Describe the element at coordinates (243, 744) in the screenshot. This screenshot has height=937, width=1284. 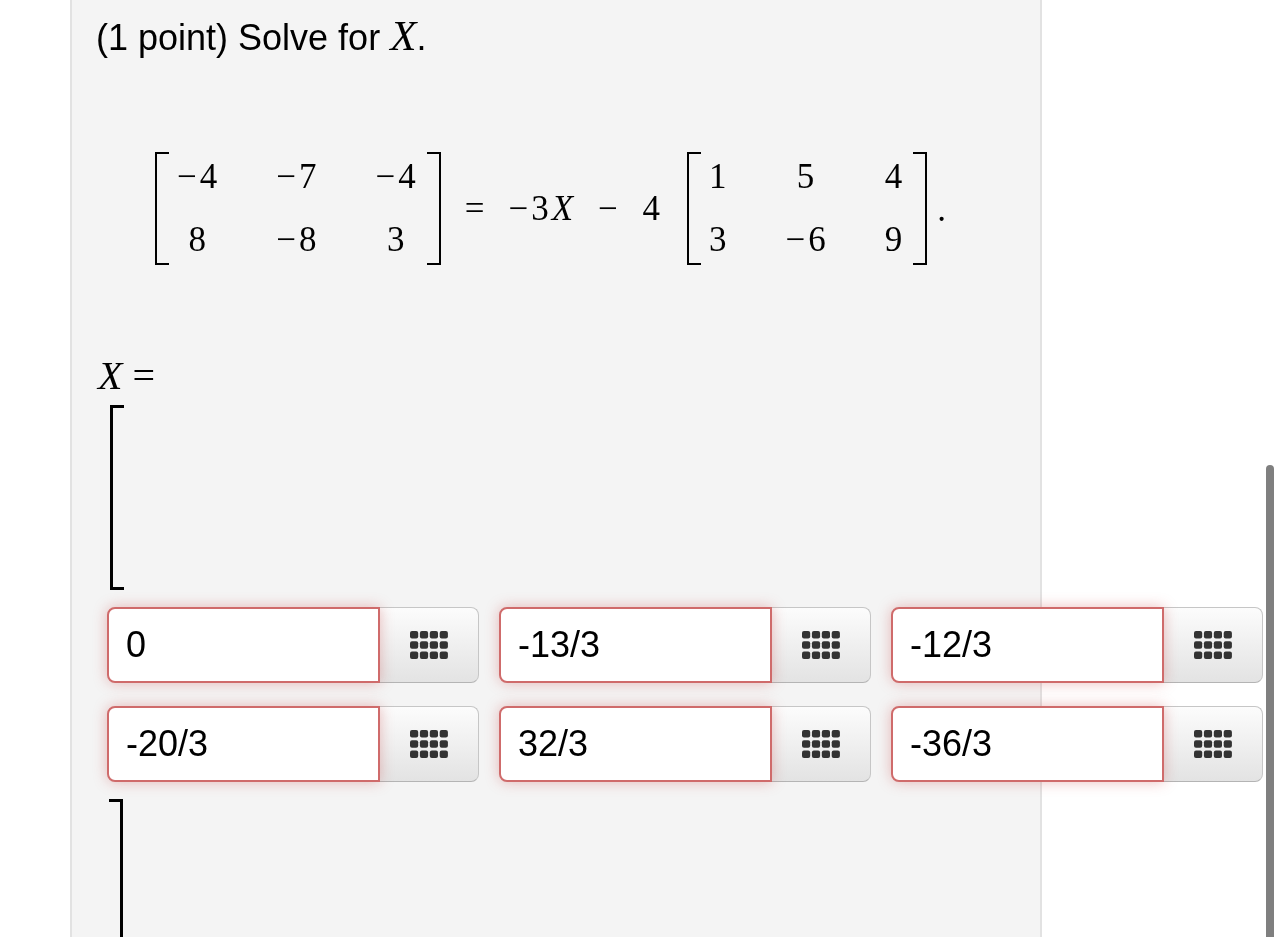
I see `answer-field: -20/3` at that location.